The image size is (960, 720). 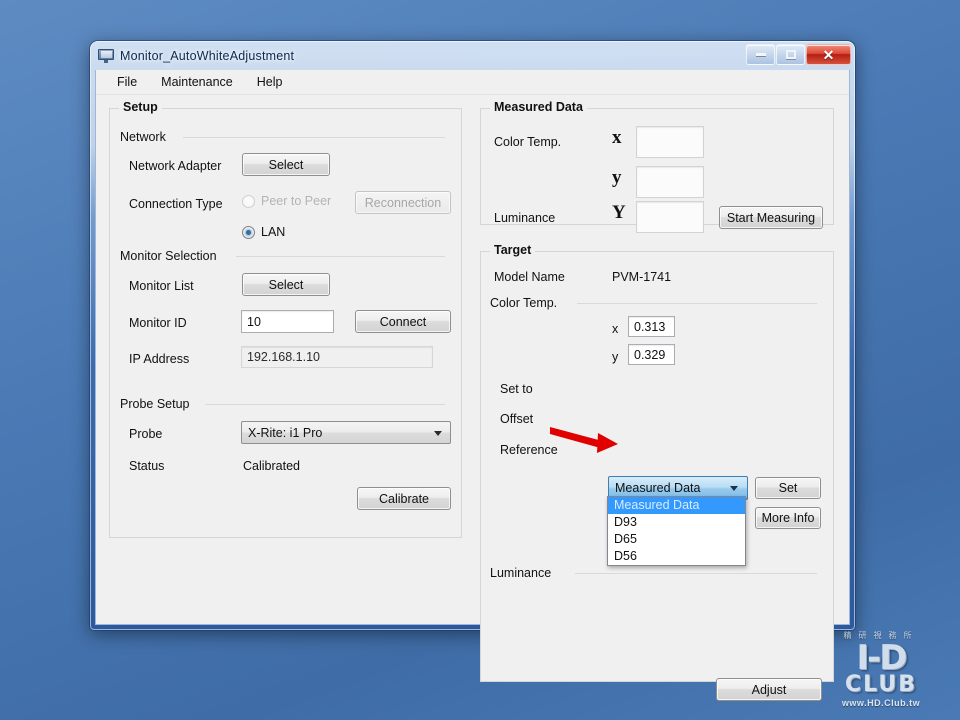 I want to click on close-button: ✕, so click(x=828, y=54).